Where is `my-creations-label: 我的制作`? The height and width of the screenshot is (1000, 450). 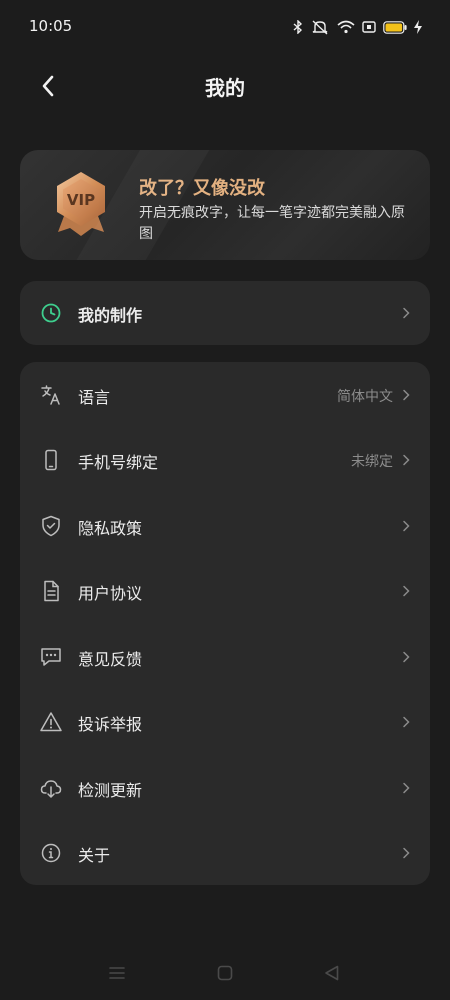 my-creations-label: 我的制作 is located at coordinates (110, 315).